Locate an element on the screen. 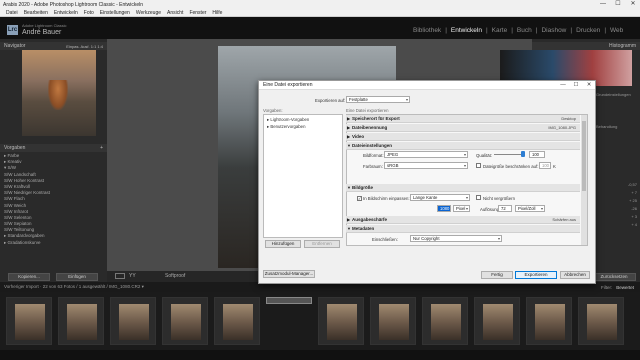 The width and height of the screenshot is (640, 360). module-buch: Buch is located at coordinates (524, 30).